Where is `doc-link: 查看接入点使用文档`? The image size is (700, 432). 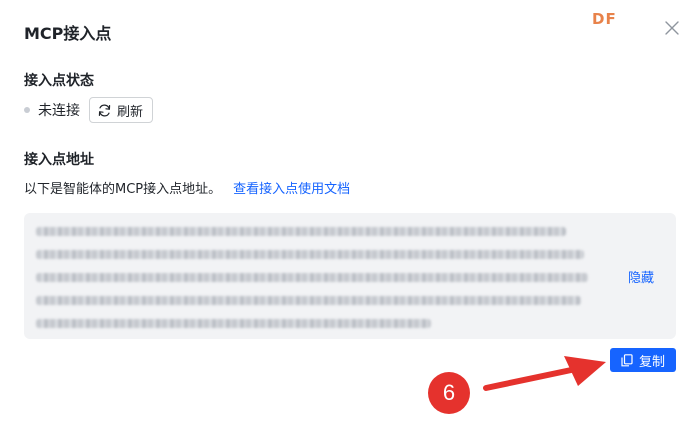 doc-link: 查看接入点使用文档 is located at coordinates (291, 187).